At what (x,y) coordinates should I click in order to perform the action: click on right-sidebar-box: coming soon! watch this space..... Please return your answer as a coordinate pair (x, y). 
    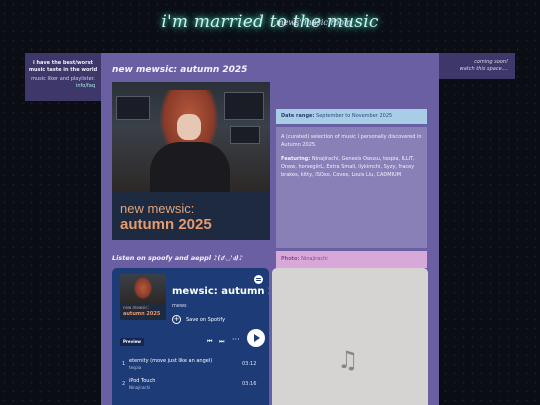
    Looking at the image, I should click on (477, 66).